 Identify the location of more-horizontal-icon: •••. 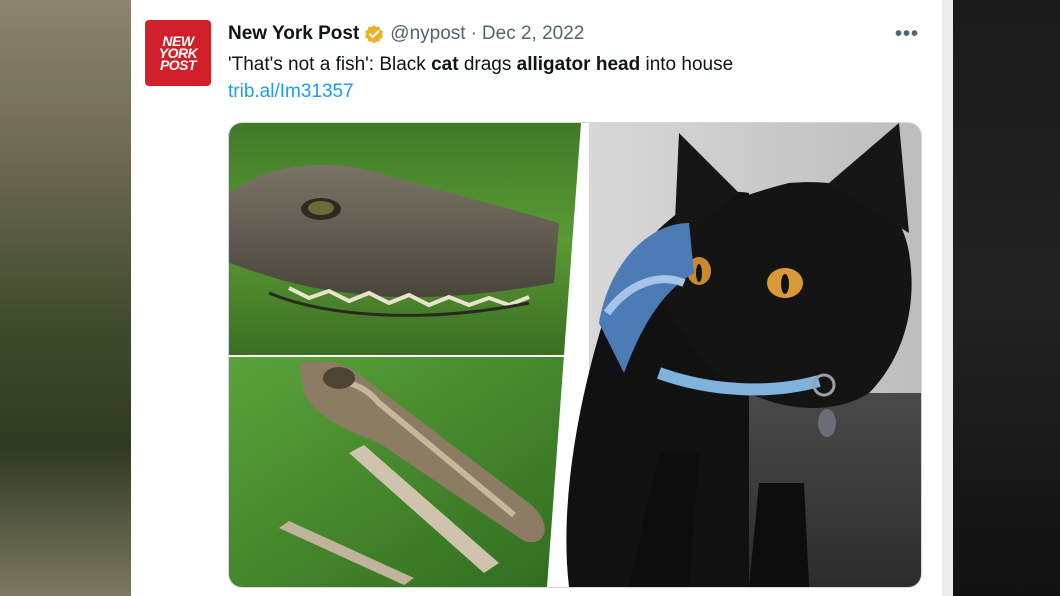
(907, 34).